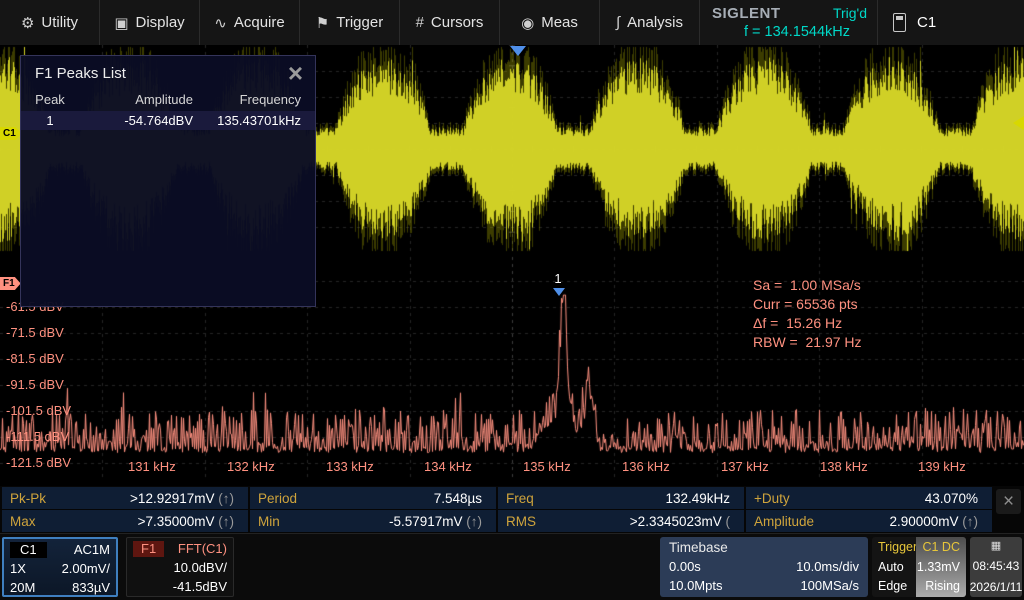 The height and width of the screenshot is (600, 1024). I want to click on grid-icon: ▦, so click(996, 545).